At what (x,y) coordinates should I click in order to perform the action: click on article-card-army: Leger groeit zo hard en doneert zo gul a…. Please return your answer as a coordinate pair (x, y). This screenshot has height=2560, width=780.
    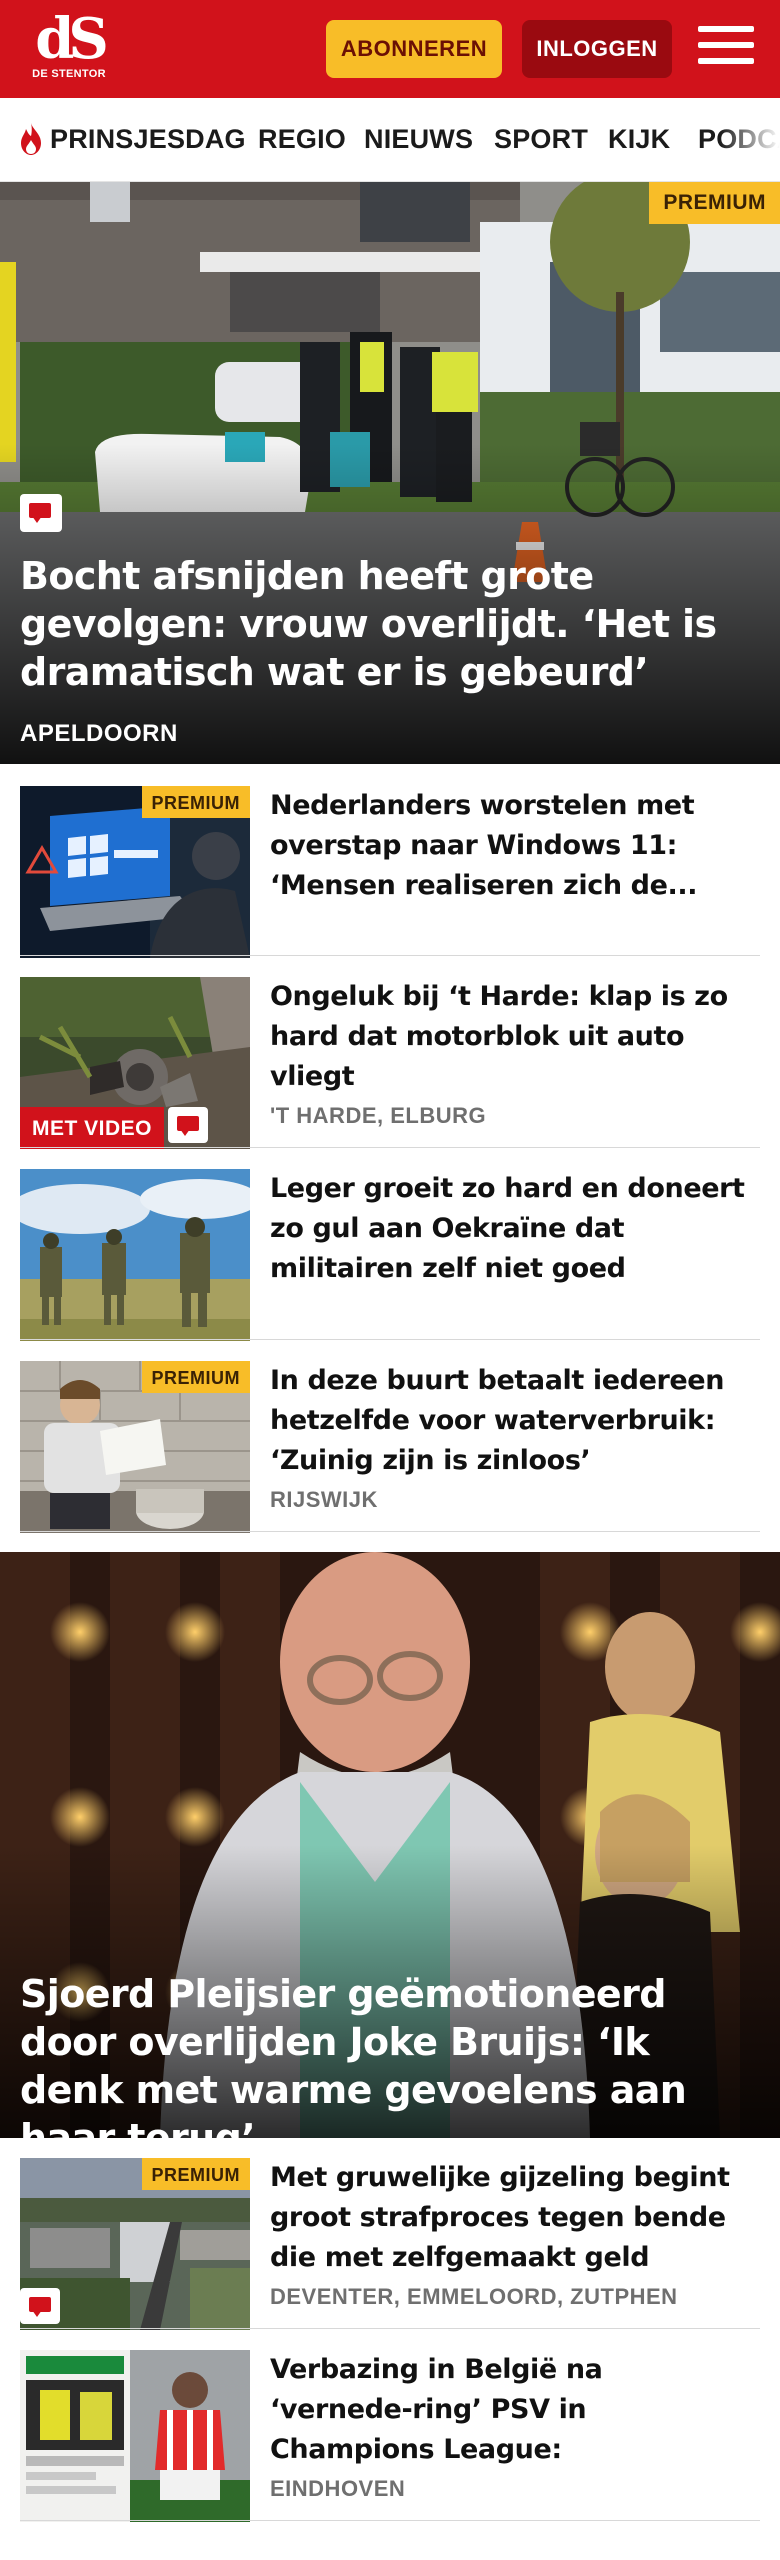
    Looking at the image, I should click on (390, 1245).